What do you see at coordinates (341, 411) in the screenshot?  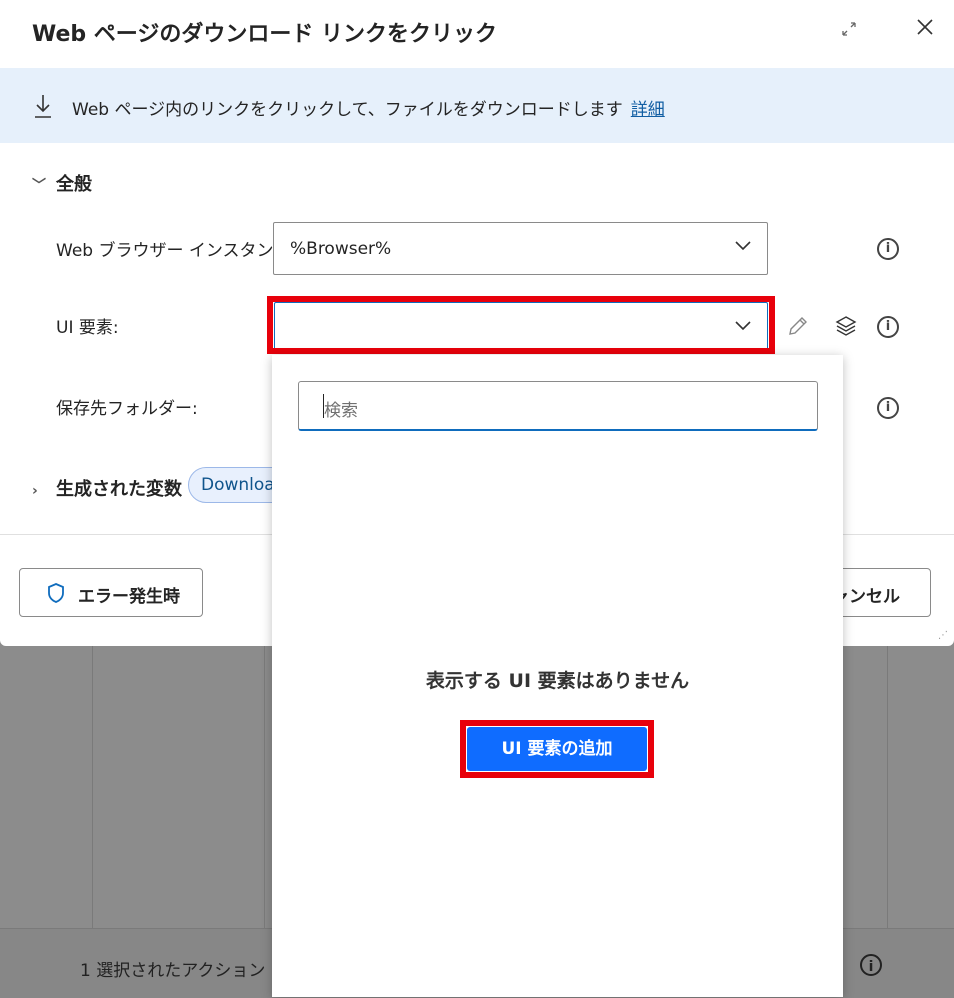 I see `search-placeholder: 検索` at bounding box center [341, 411].